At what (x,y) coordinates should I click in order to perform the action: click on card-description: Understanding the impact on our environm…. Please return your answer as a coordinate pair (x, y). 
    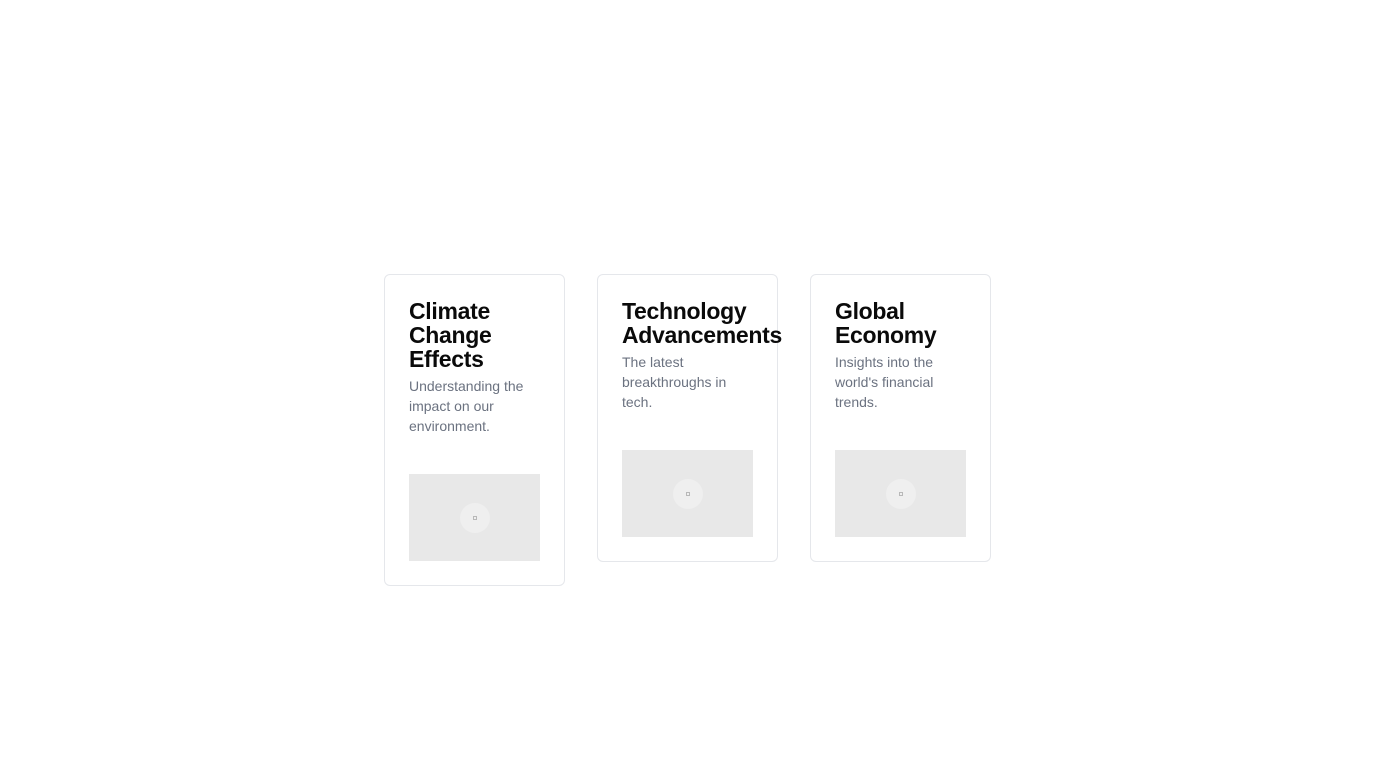
    Looking at the image, I should click on (466, 406).